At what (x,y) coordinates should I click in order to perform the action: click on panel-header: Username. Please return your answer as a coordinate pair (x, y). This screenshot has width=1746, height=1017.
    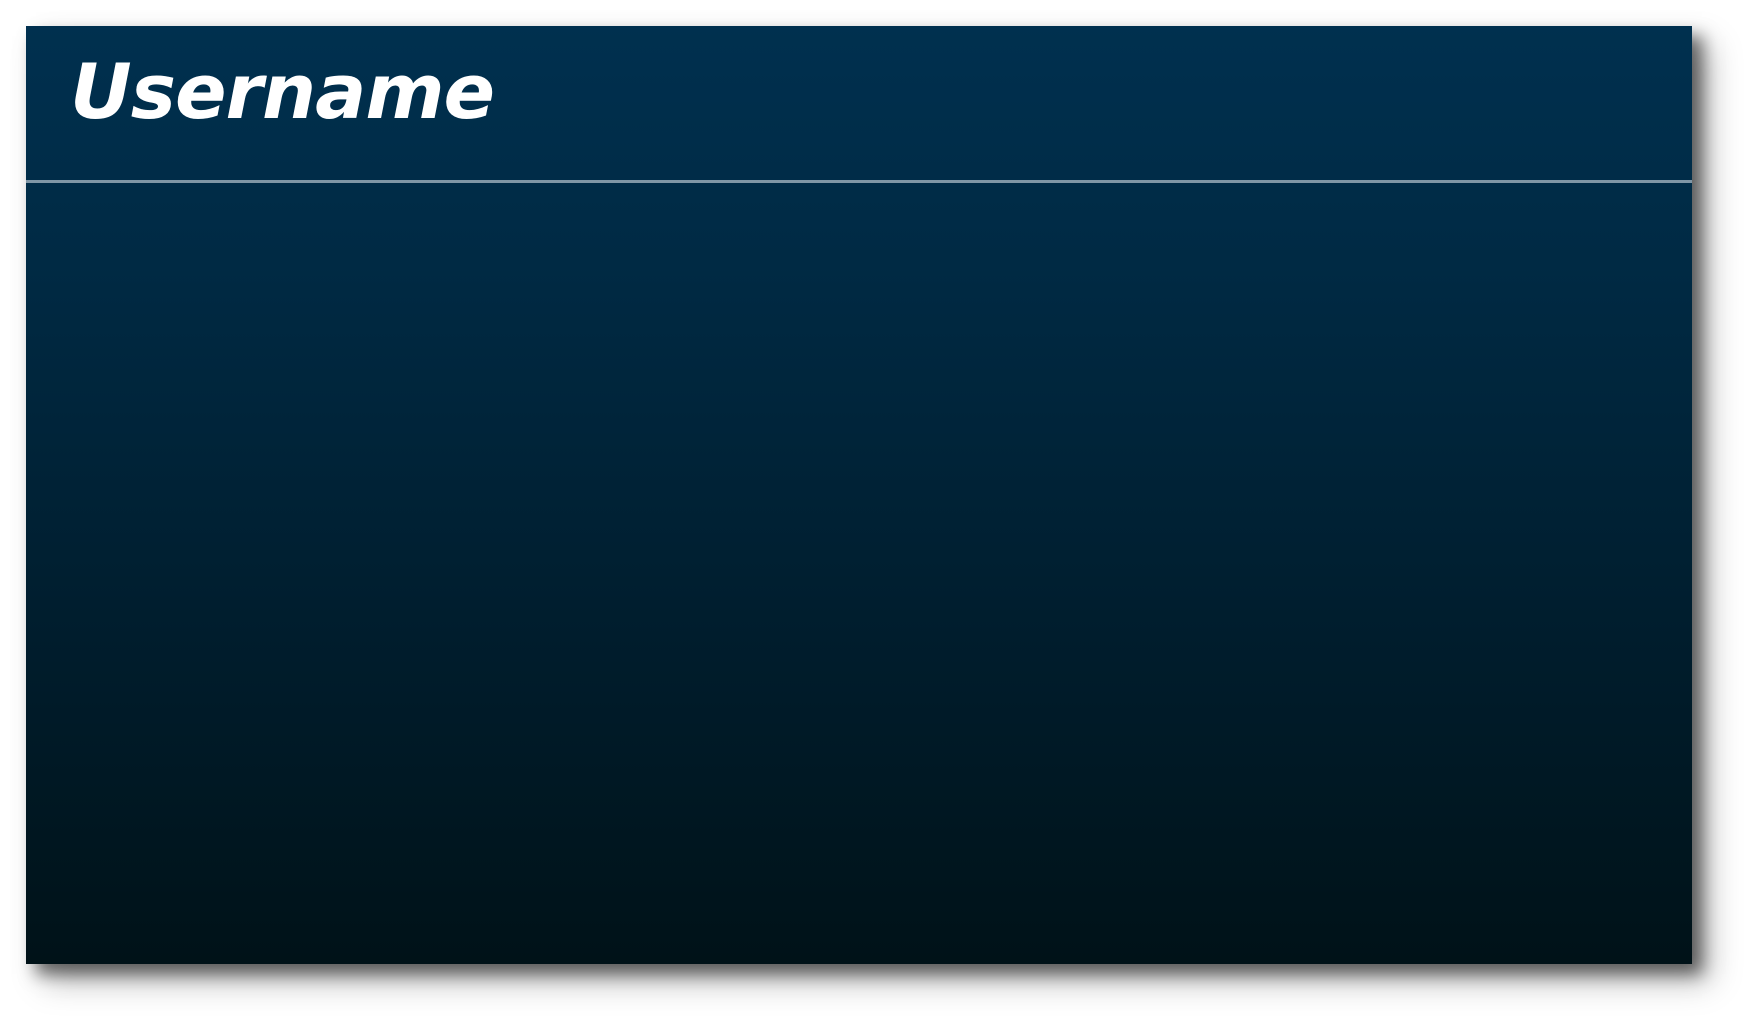
    Looking at the image, I should click on (859, 103).